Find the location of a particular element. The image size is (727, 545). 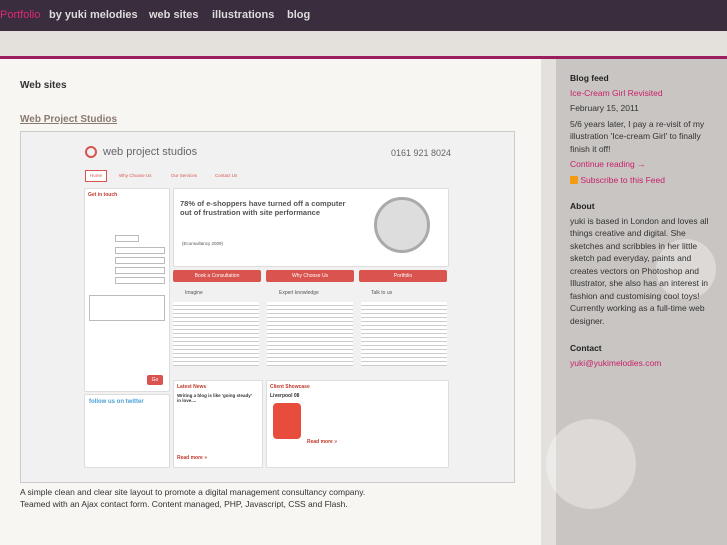

shot-go-button: Go is located at coordinates (155, 380).